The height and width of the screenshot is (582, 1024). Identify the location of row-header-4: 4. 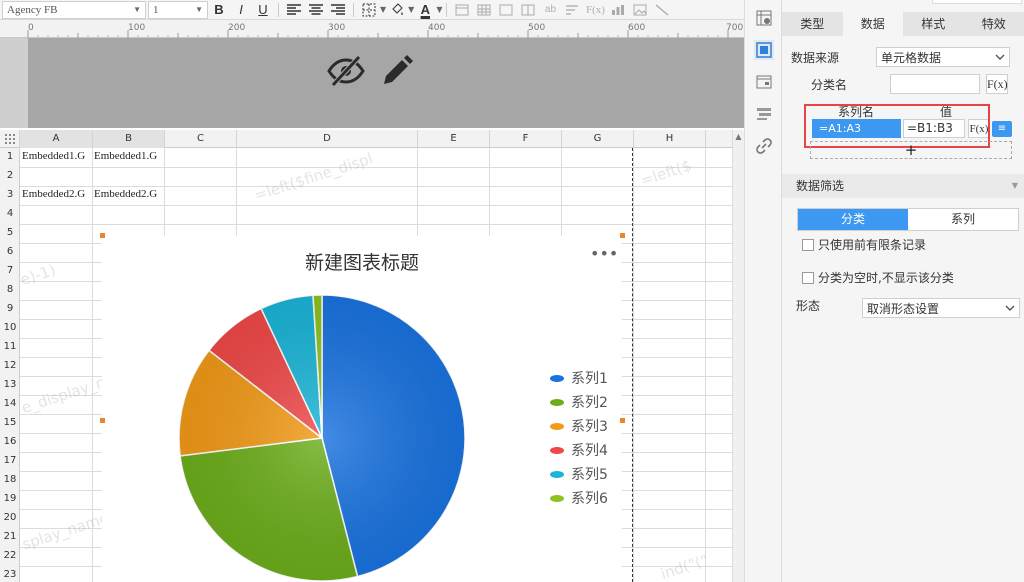
(10, 213).